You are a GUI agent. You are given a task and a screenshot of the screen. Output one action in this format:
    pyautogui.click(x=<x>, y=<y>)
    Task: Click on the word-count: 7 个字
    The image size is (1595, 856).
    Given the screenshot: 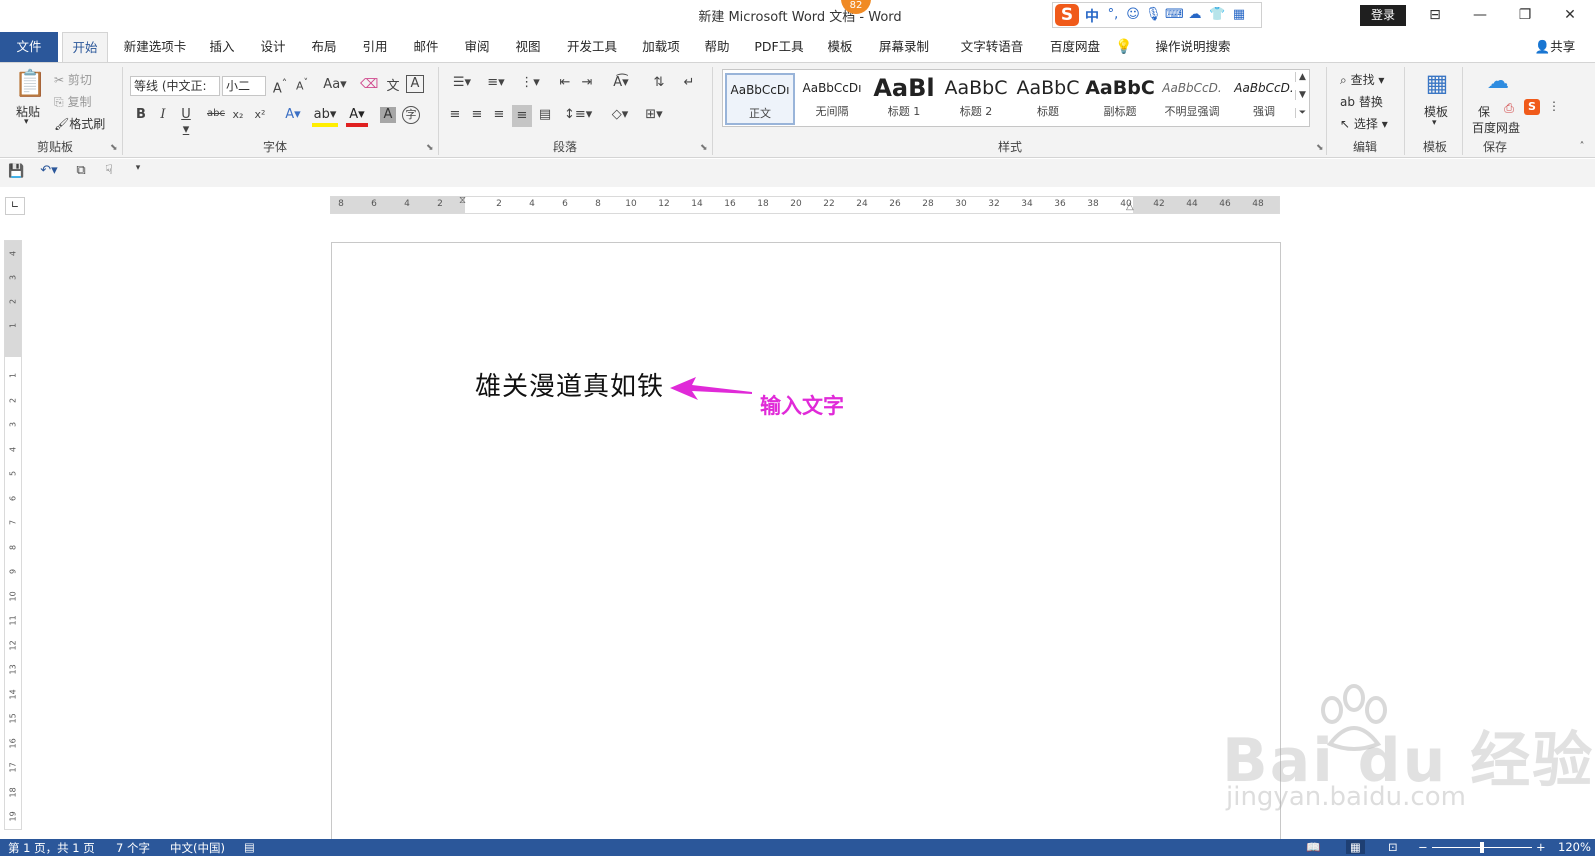 What is the action you would take?
    pyautogui.click(x=133, y=848)
    